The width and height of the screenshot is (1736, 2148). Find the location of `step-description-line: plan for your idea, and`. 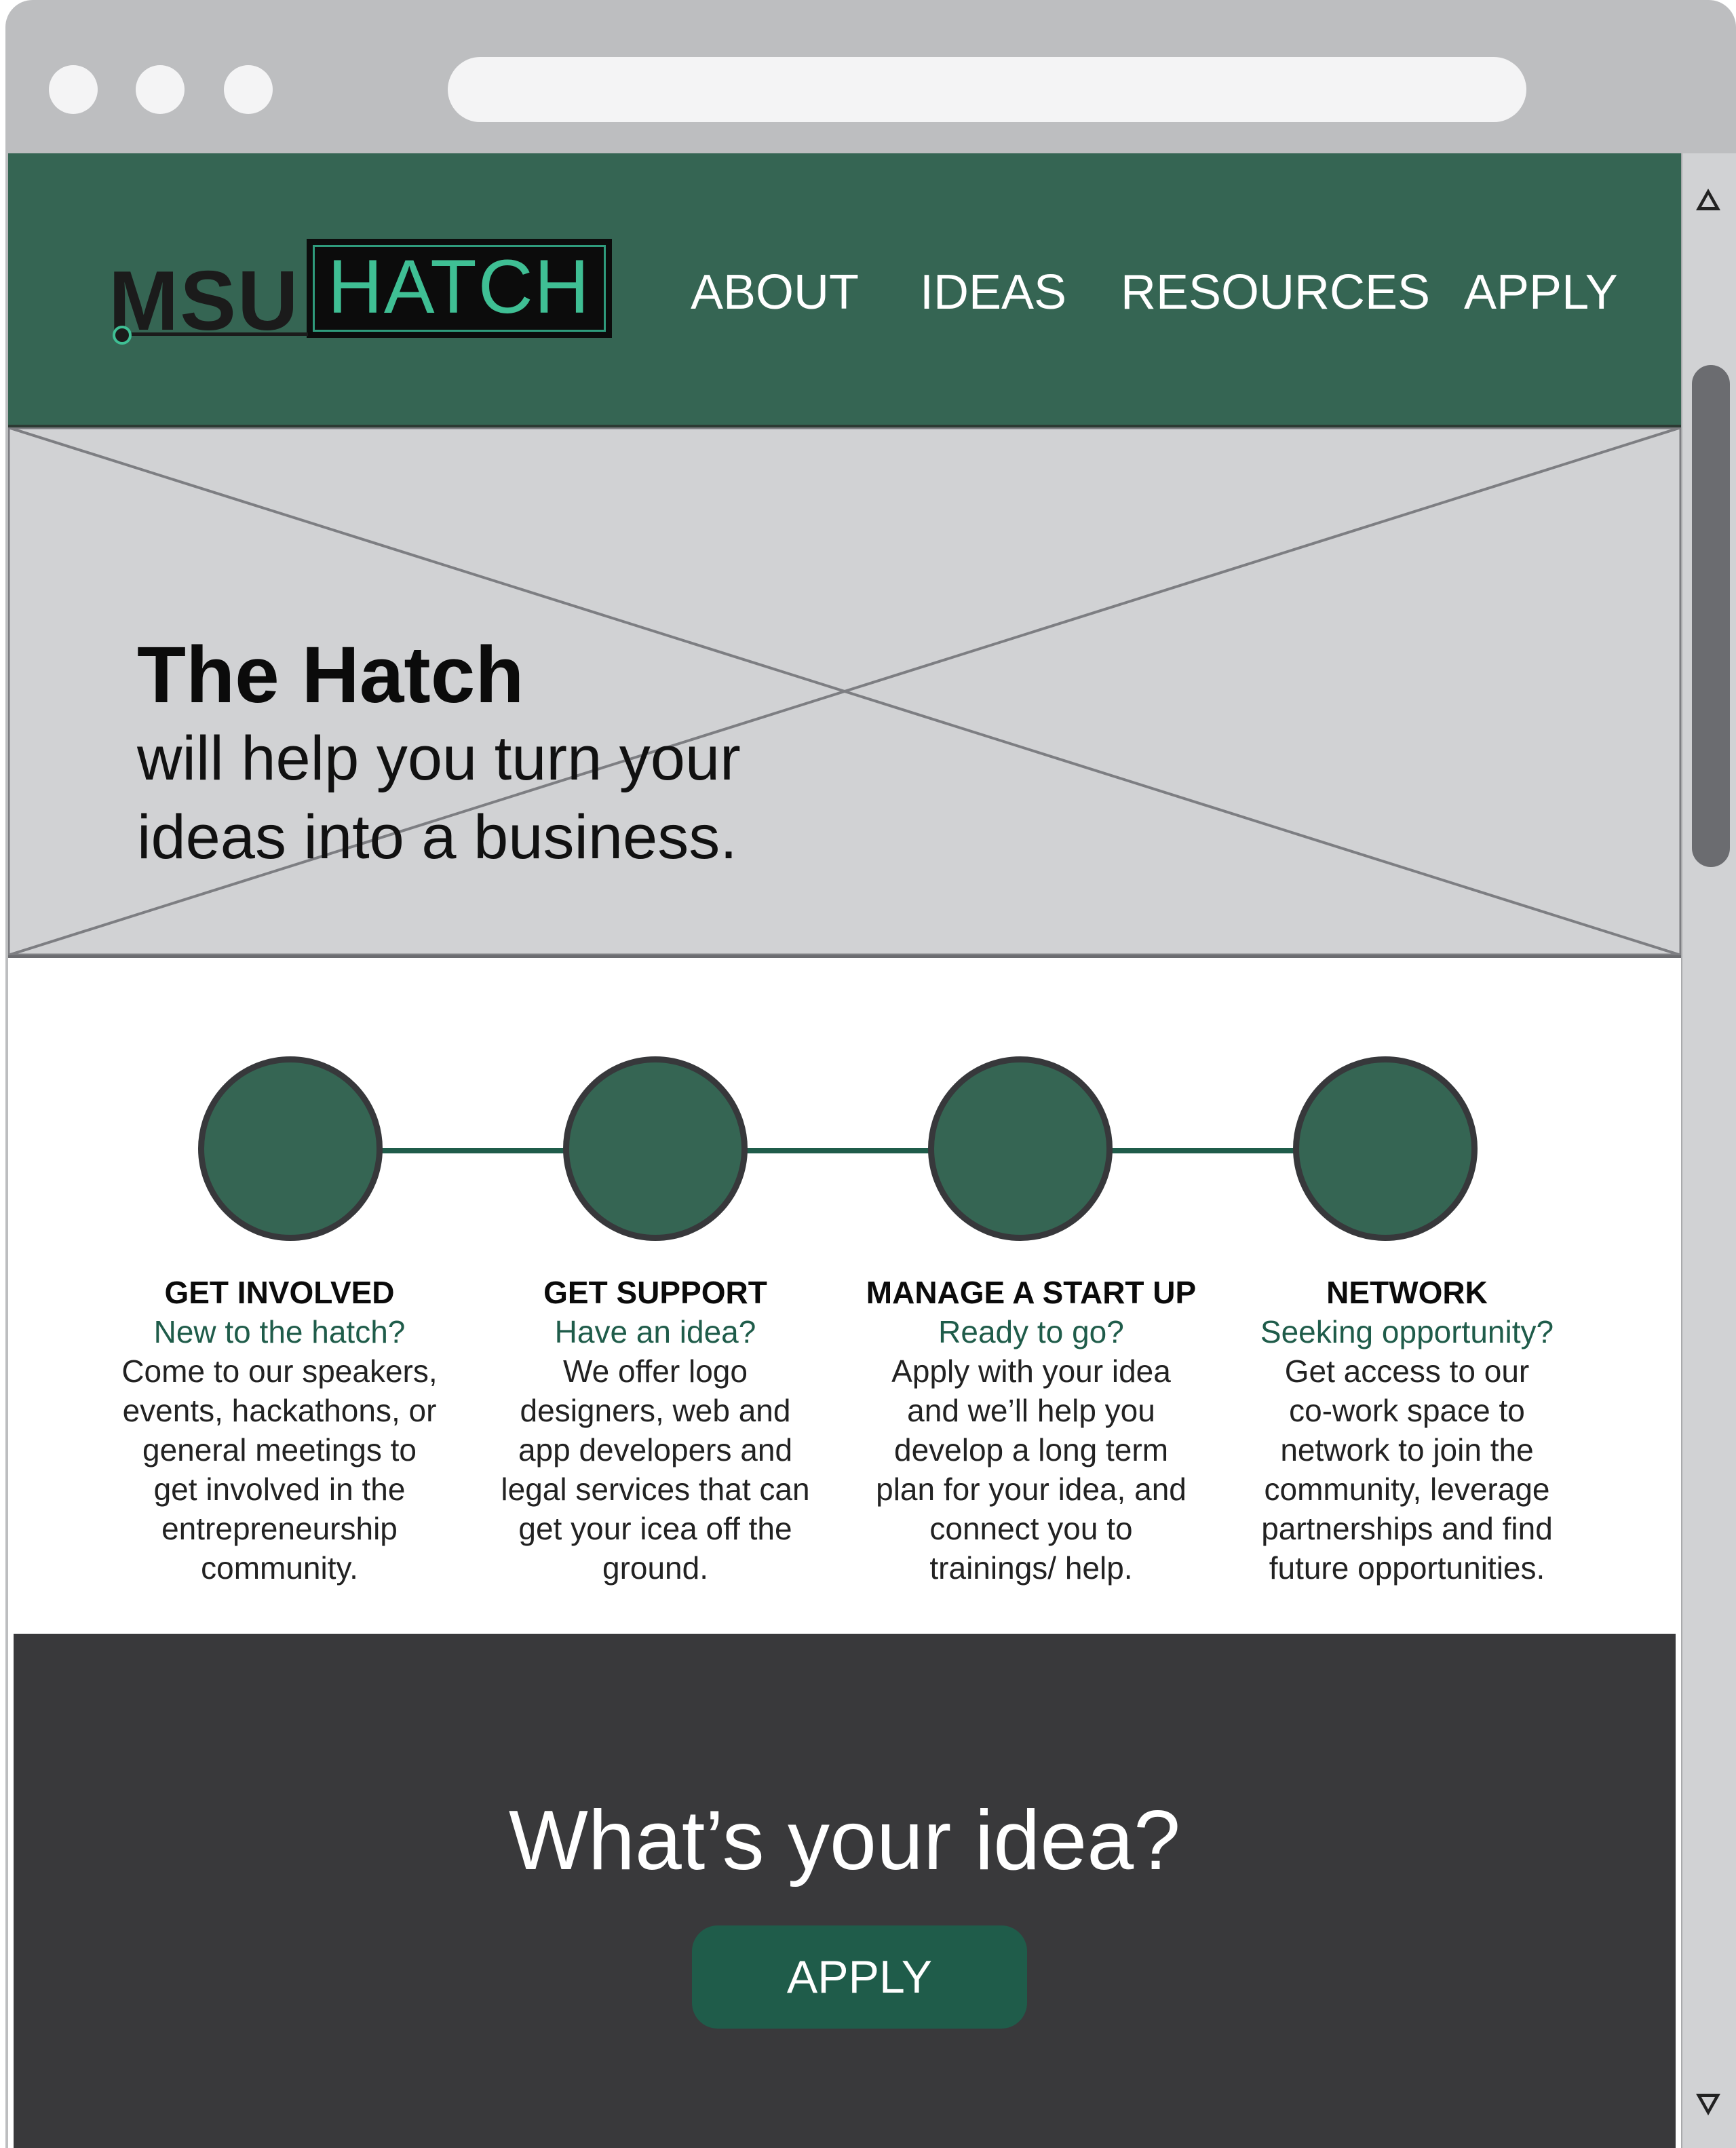

step-description-line: plan for your idea, and is located at coordinates (1031, 1489).